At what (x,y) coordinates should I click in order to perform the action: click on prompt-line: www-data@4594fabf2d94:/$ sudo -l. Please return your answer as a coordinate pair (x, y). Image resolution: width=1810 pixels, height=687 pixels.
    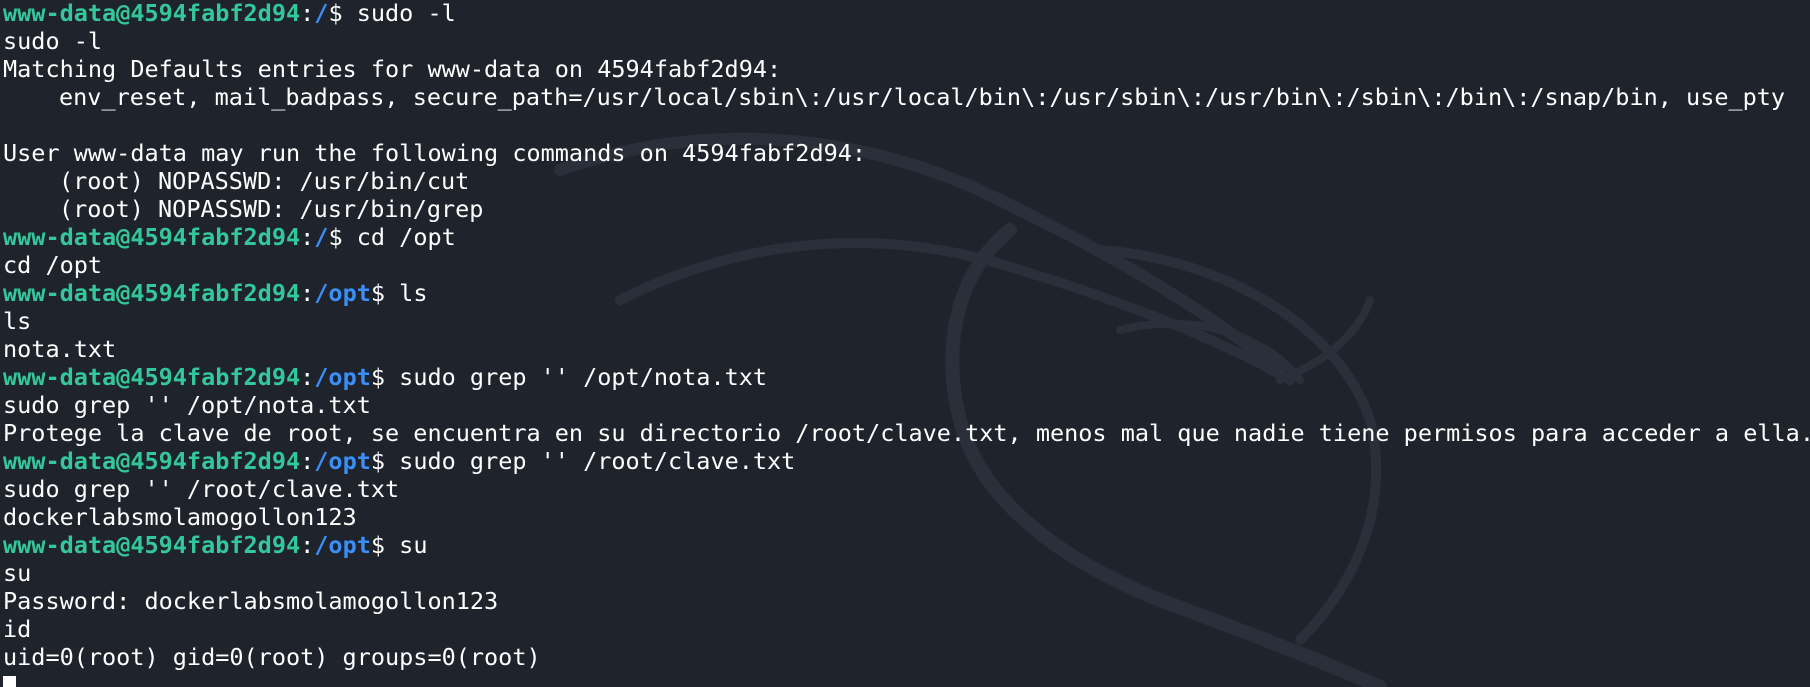
    Looking at the image, I should click on (906, 13).